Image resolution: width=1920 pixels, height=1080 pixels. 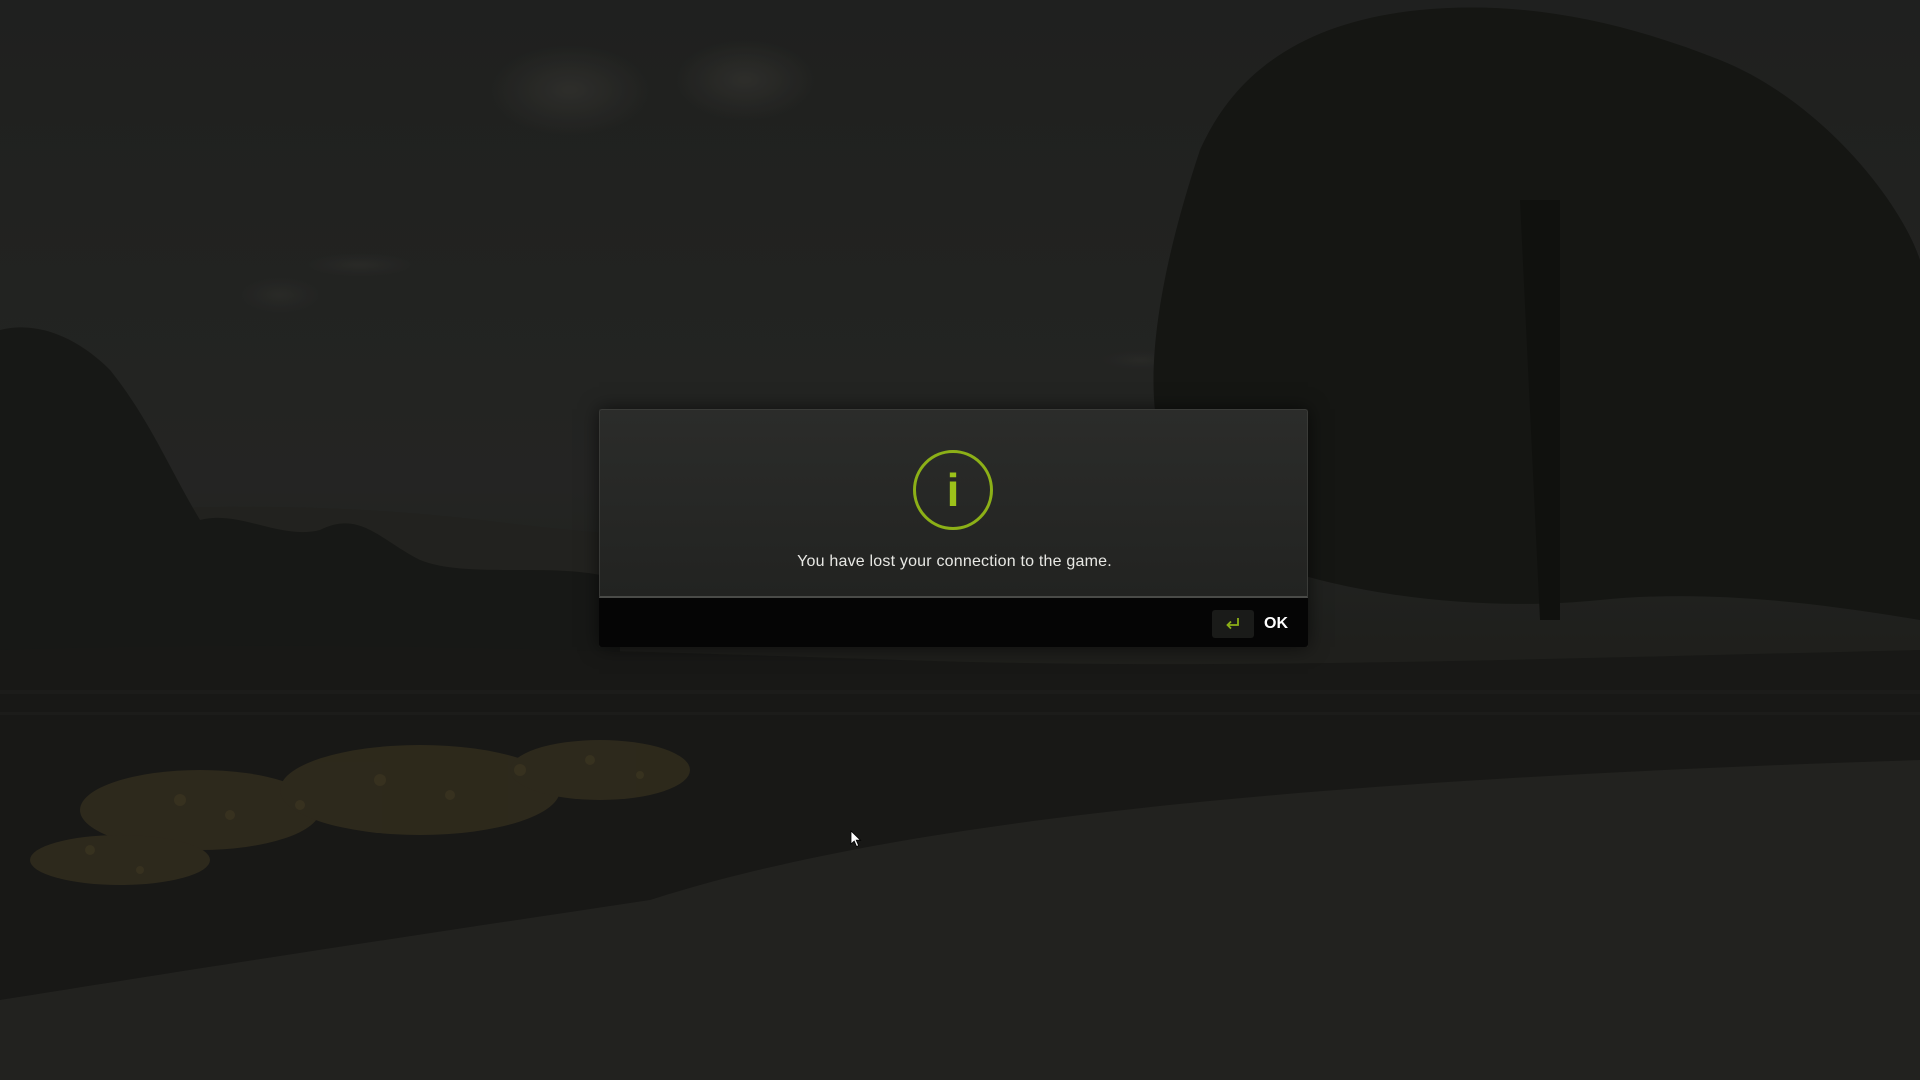 I want to click on info-icon: i, so click(x=953, y=490).